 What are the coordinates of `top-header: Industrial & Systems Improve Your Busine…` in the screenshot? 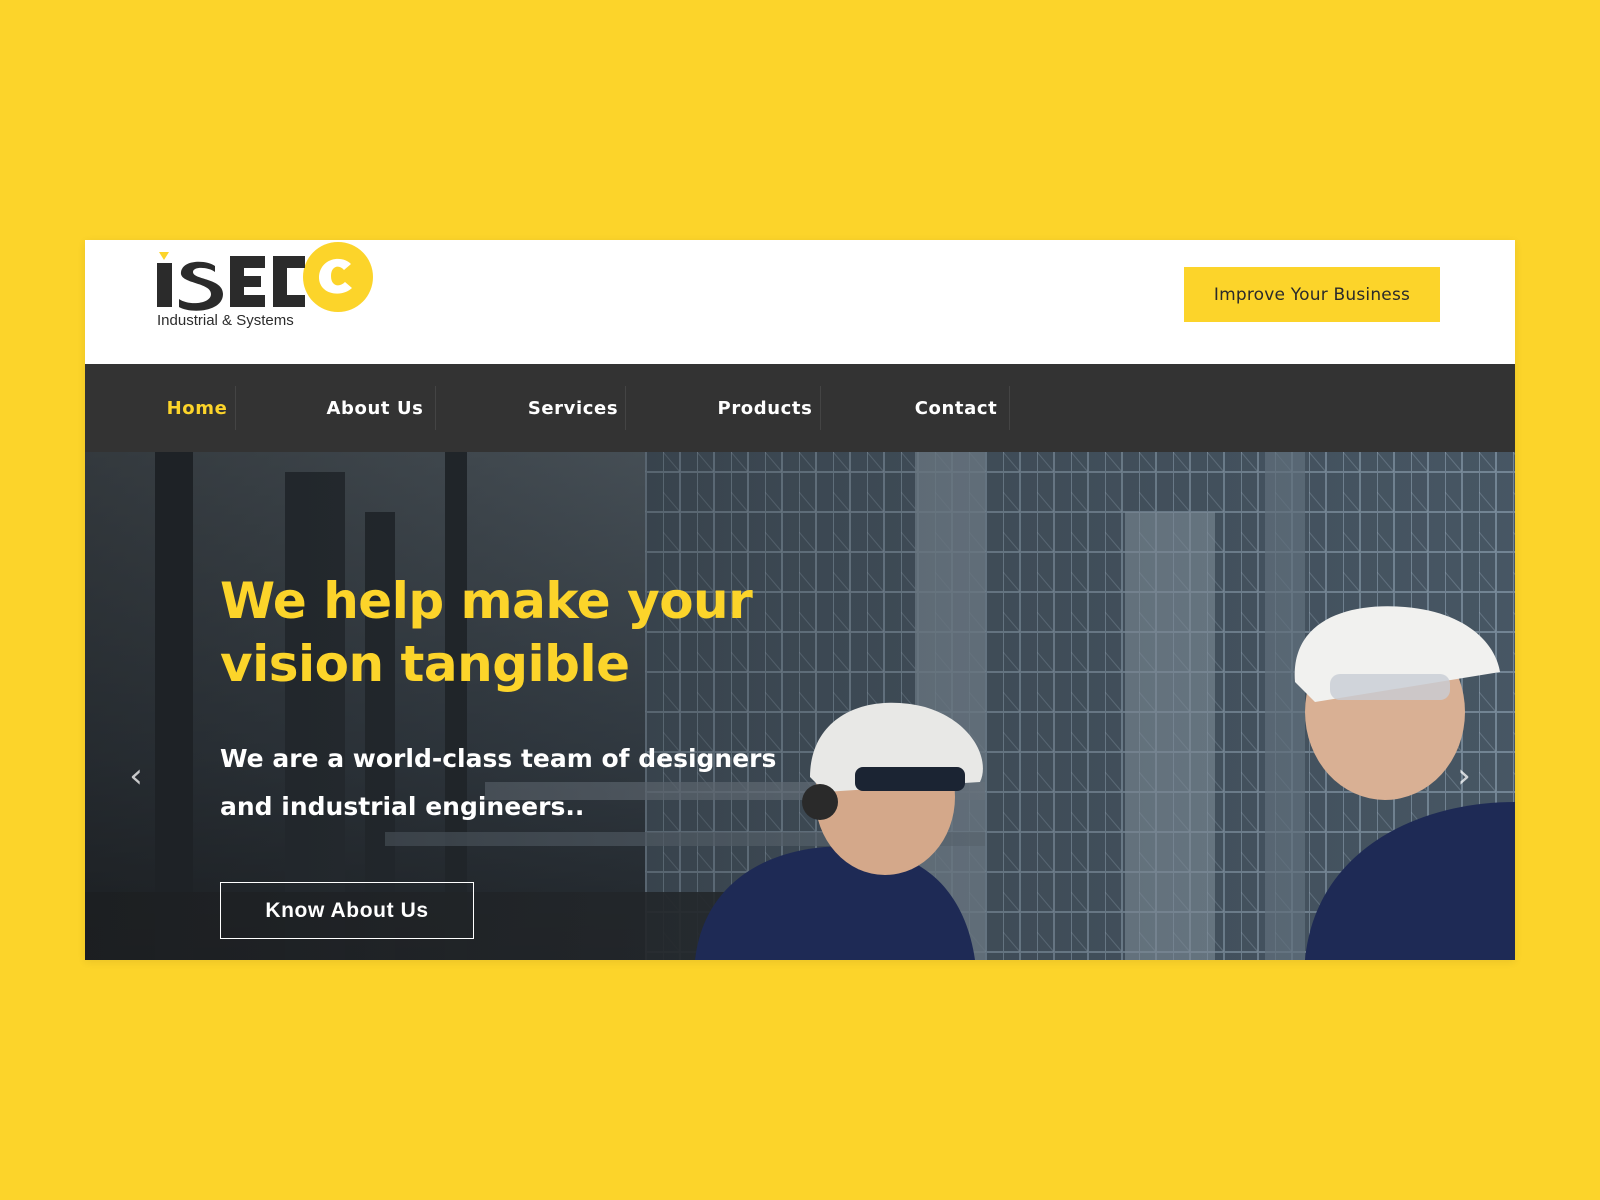 It's located at (800, 302).